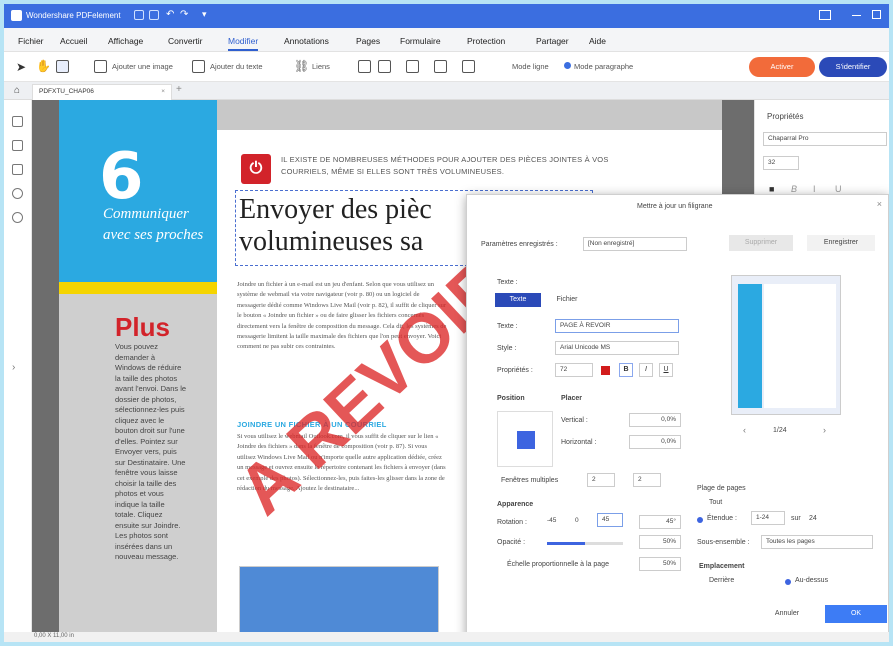 The width and height of the screenshot is (893, 646). What do you see at coordinates (597, 41) in the screenshot?
I see `menu-aide: Aide` at bounding box center [597, 41].